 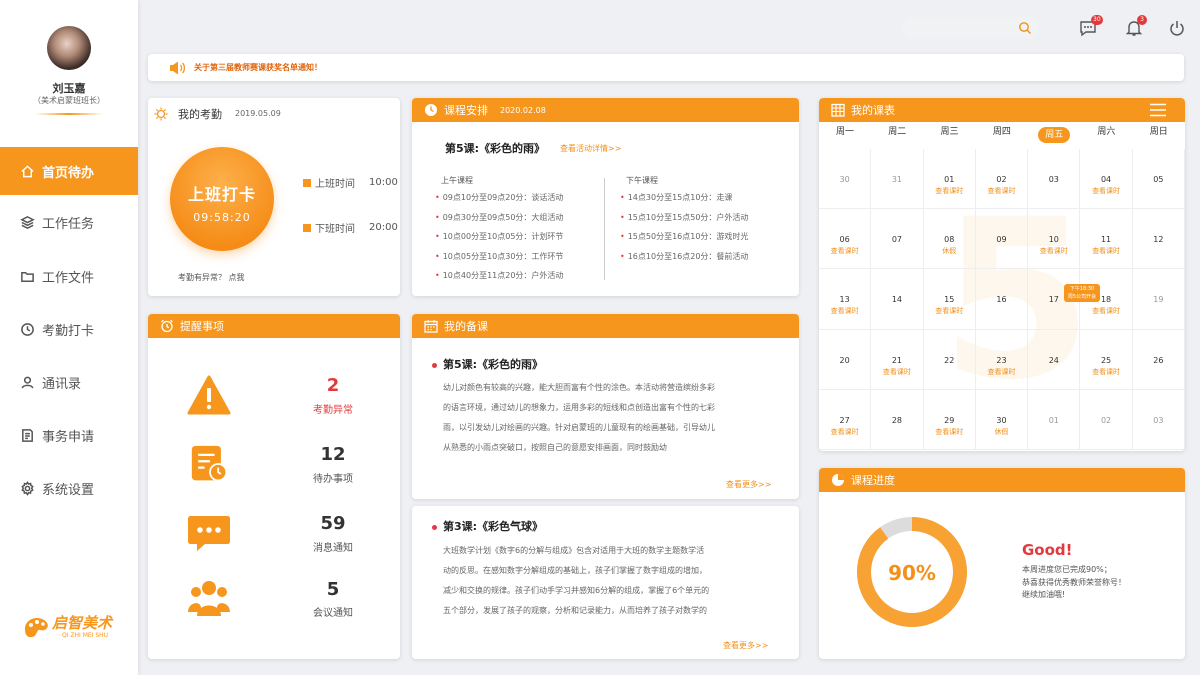 I want to click on calendar-day: 28, so click(x=897, y=419).